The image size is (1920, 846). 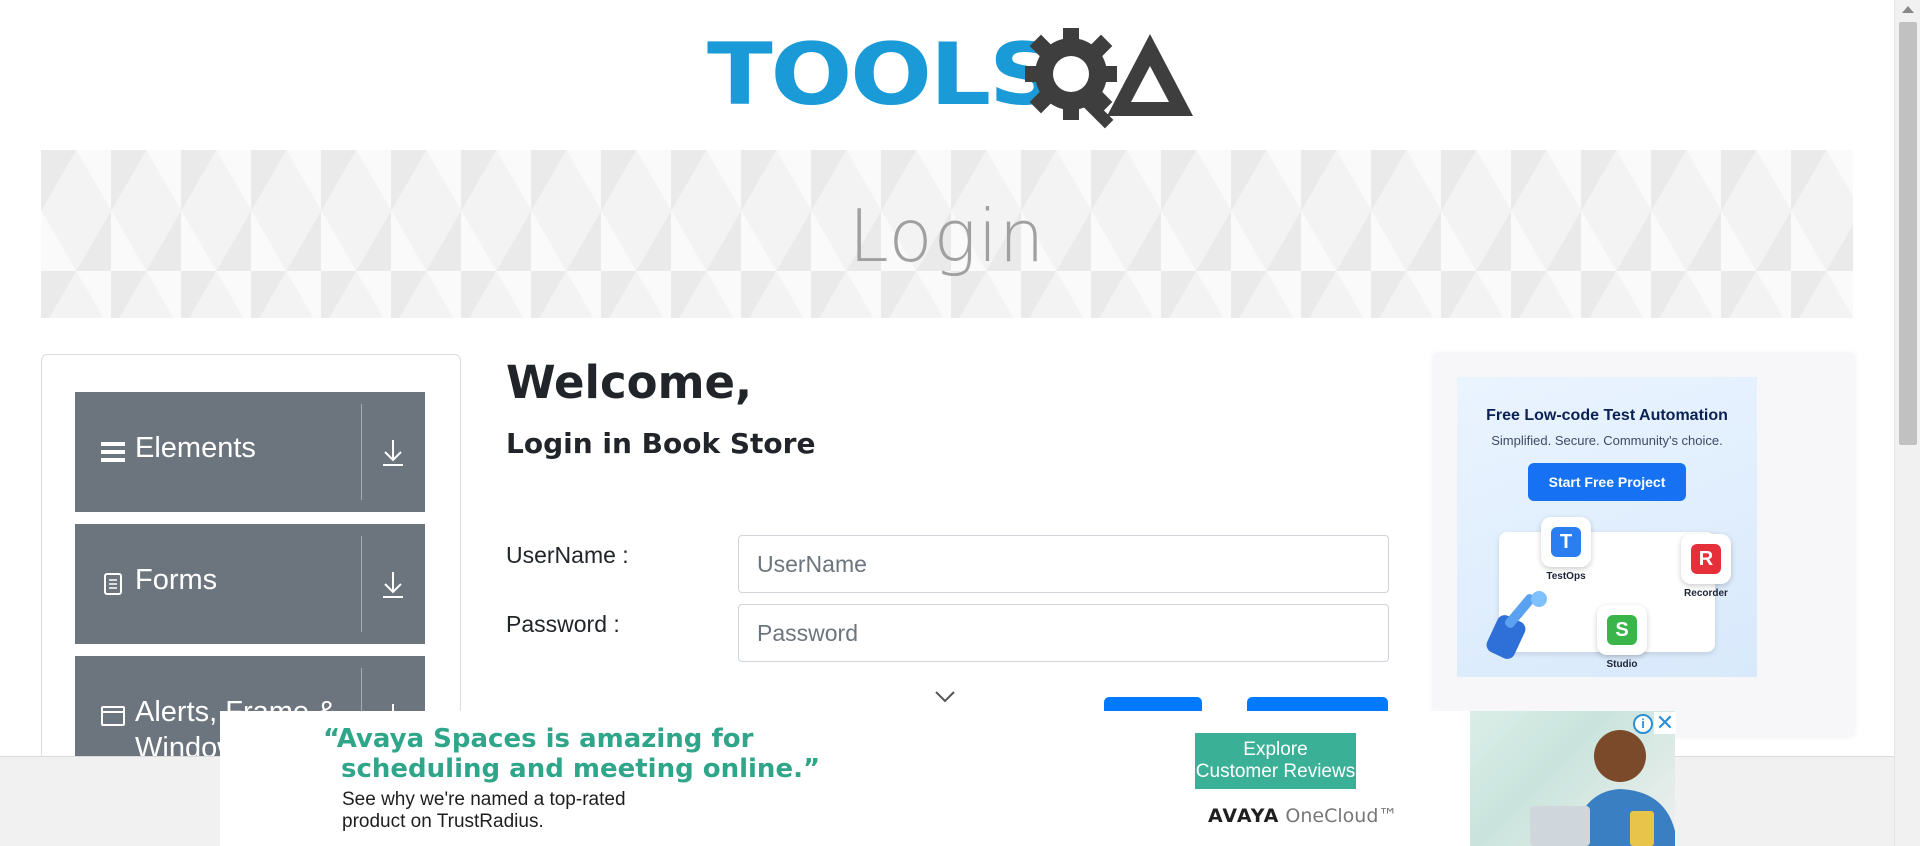 What do you see at coordinates (113, 584) in the screenshot?
I see `document-icon` at bounding box center [113, 584].